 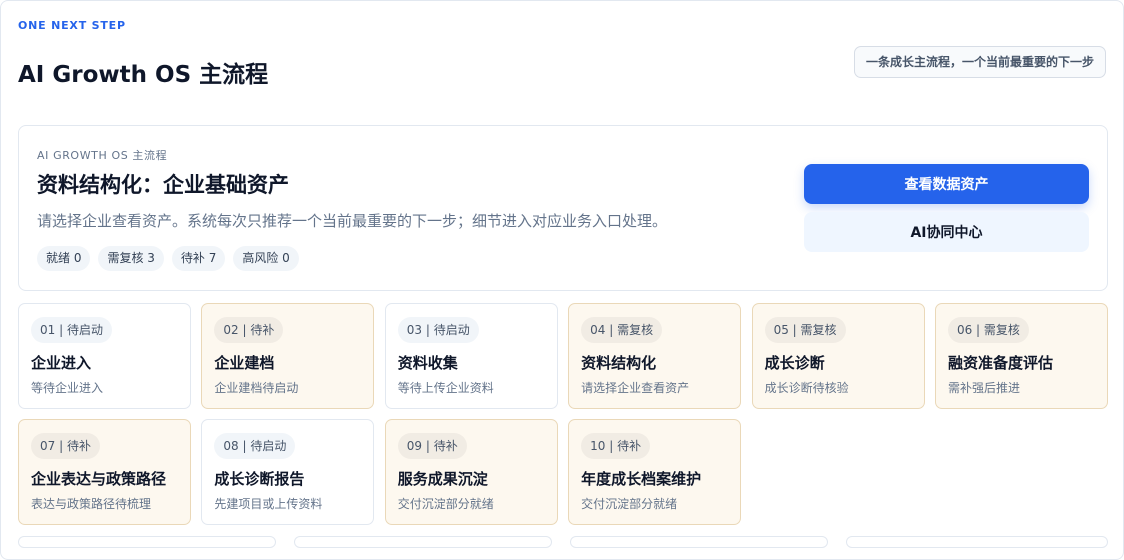 What do you see at coordinates (249, 330) in the screenshot?
I see `step-status-tag: 02 | 待补` at bounding box center [249, 330].